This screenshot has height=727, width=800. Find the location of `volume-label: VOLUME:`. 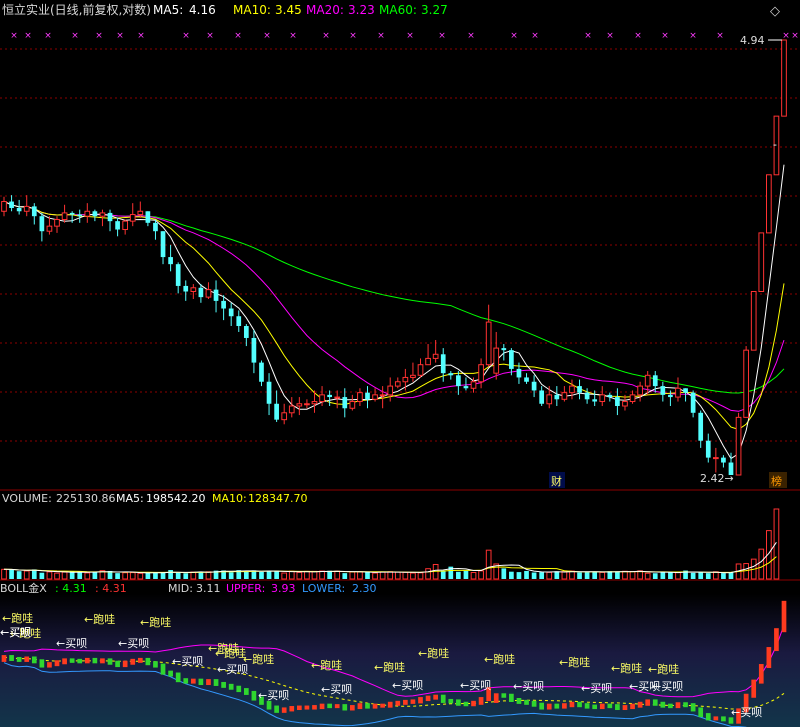

volume-label: VOLUME: is located at coordinates (27, 498).